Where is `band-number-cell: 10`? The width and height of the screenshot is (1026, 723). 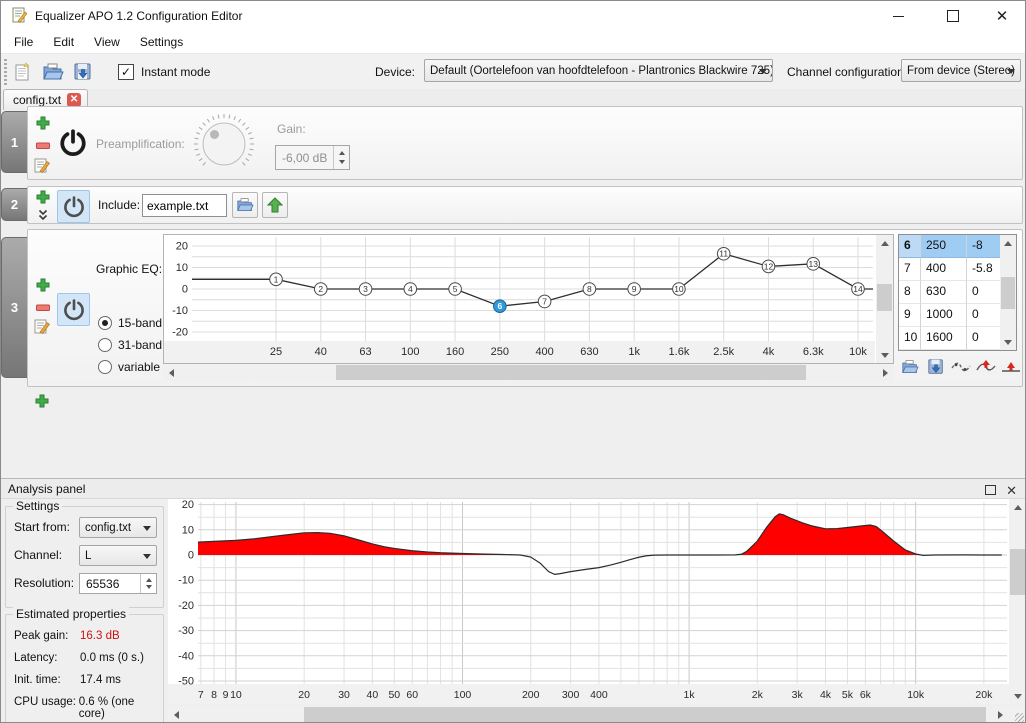 band-number-cell: 10 is located at coordinates (910, 338).